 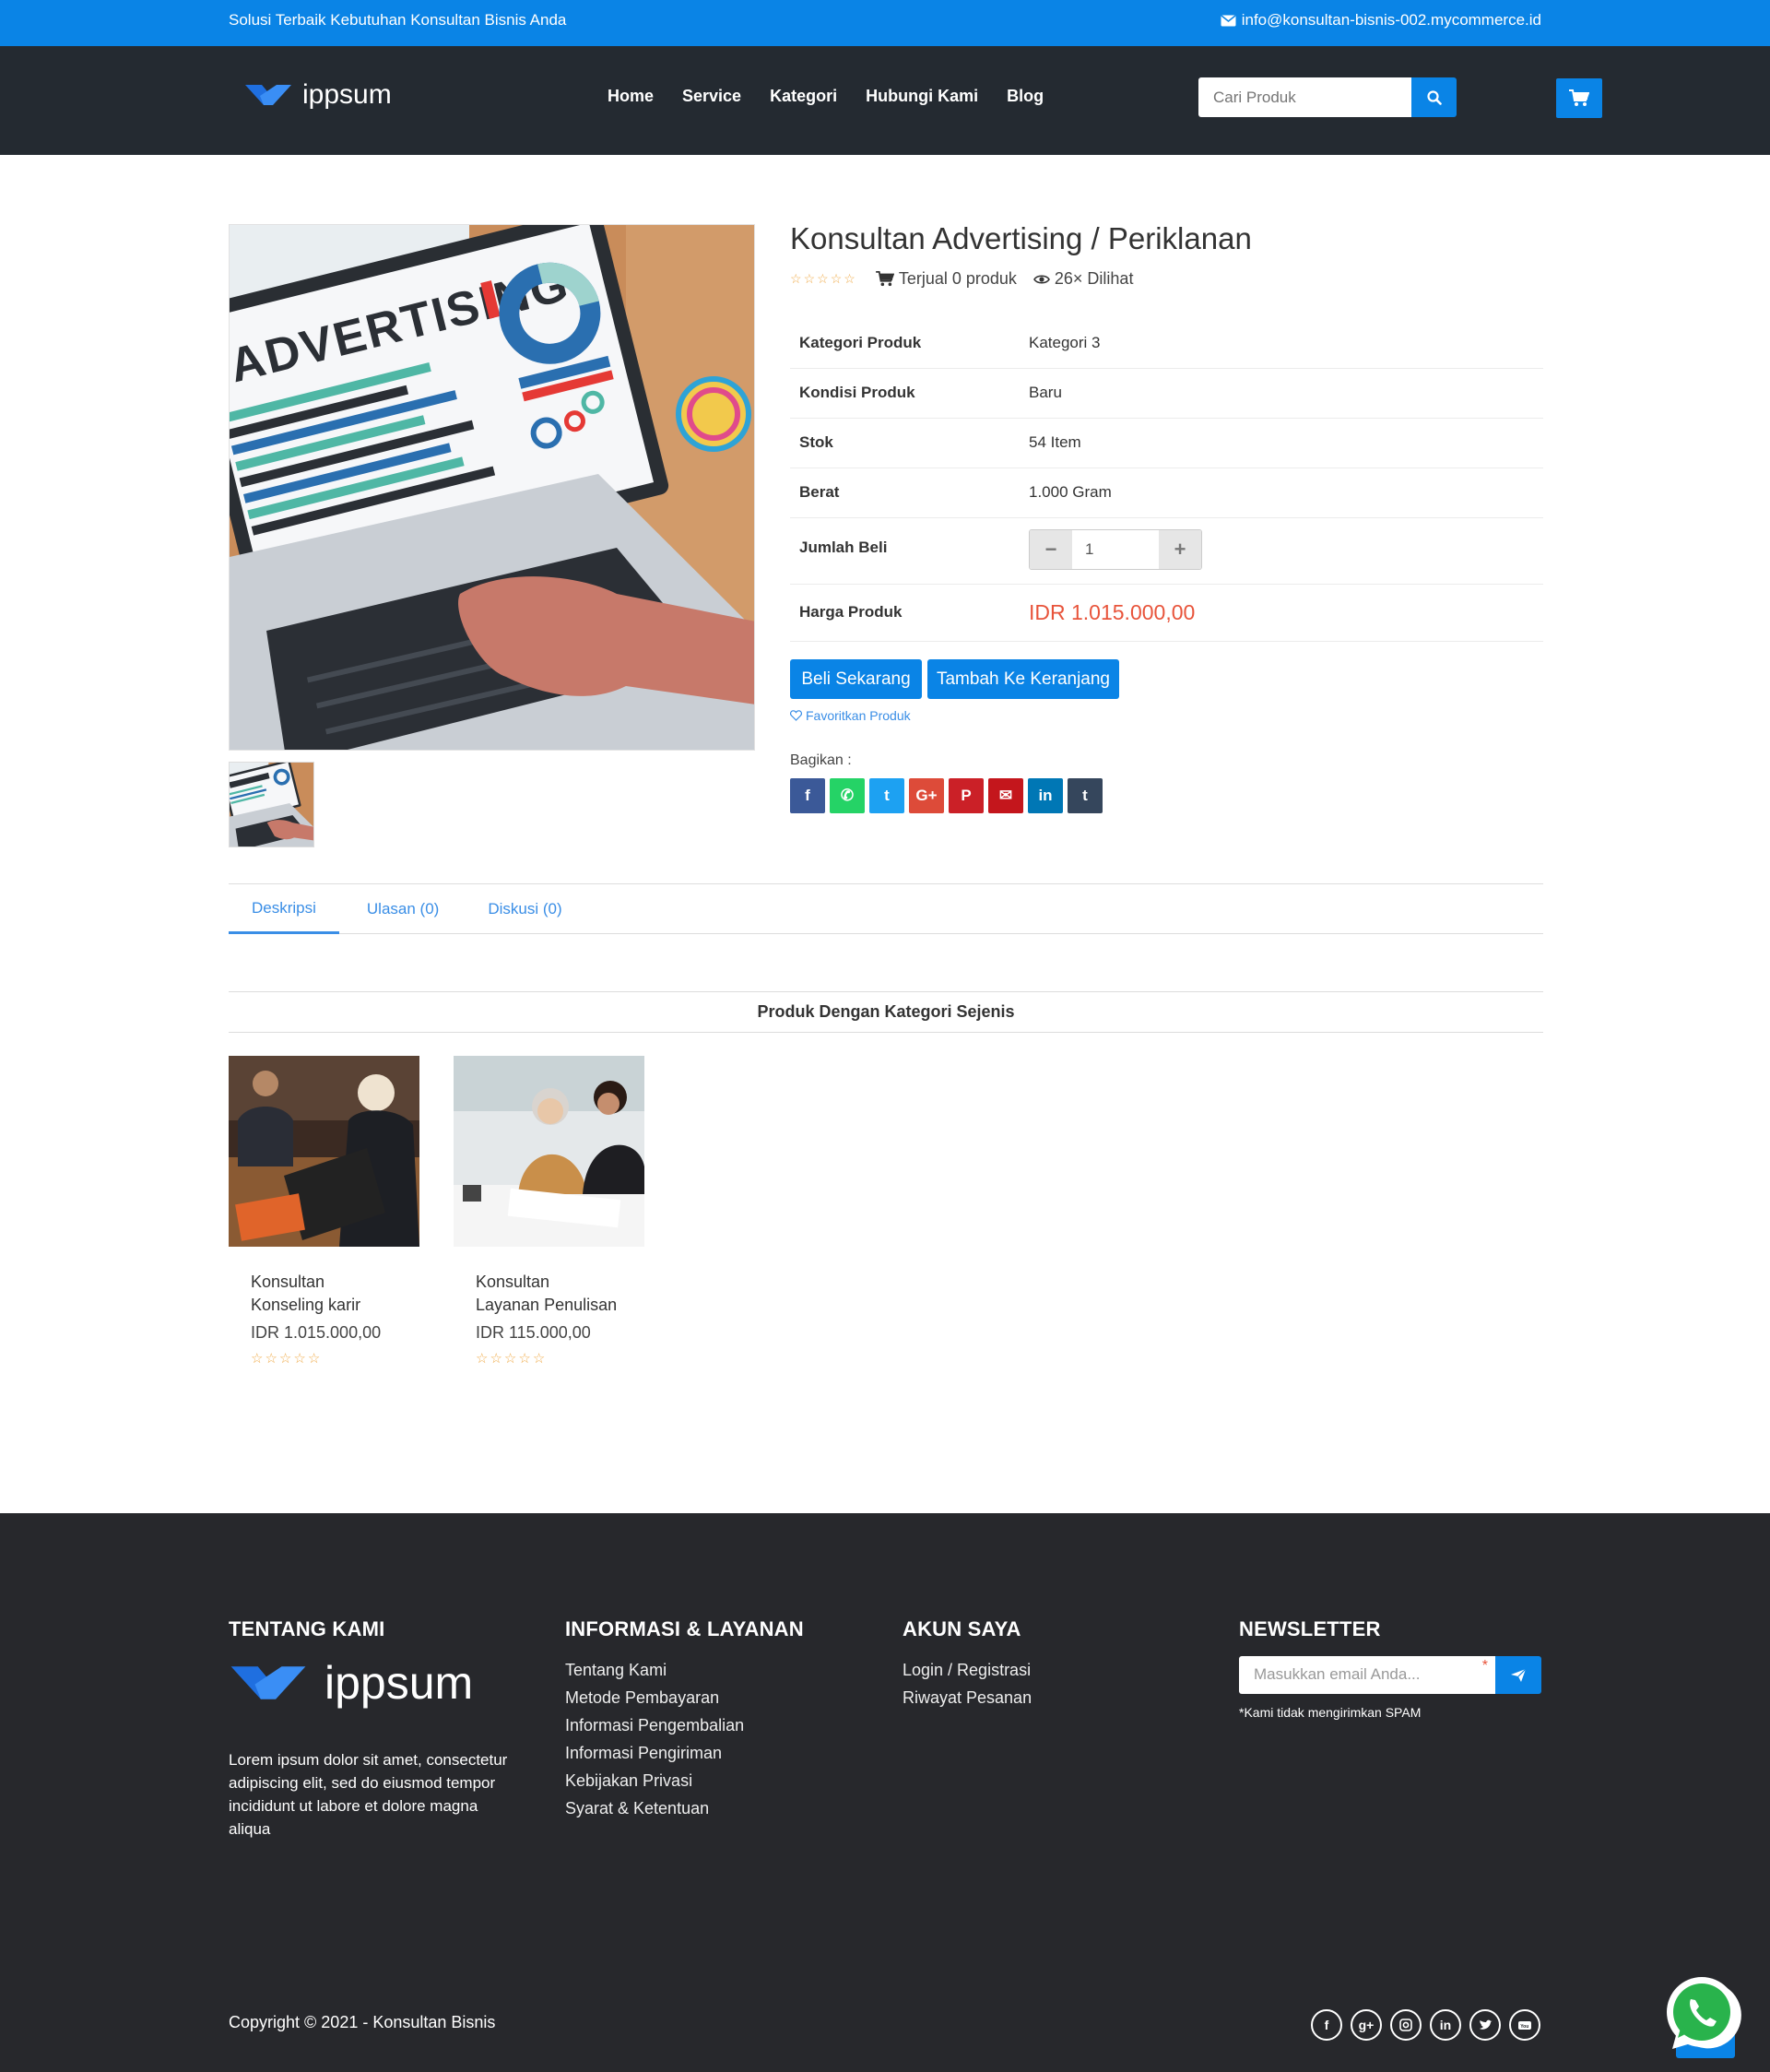 I want to click on quantity-row: Jumlah Beli − 1 +, so click(x=1166, y=551).